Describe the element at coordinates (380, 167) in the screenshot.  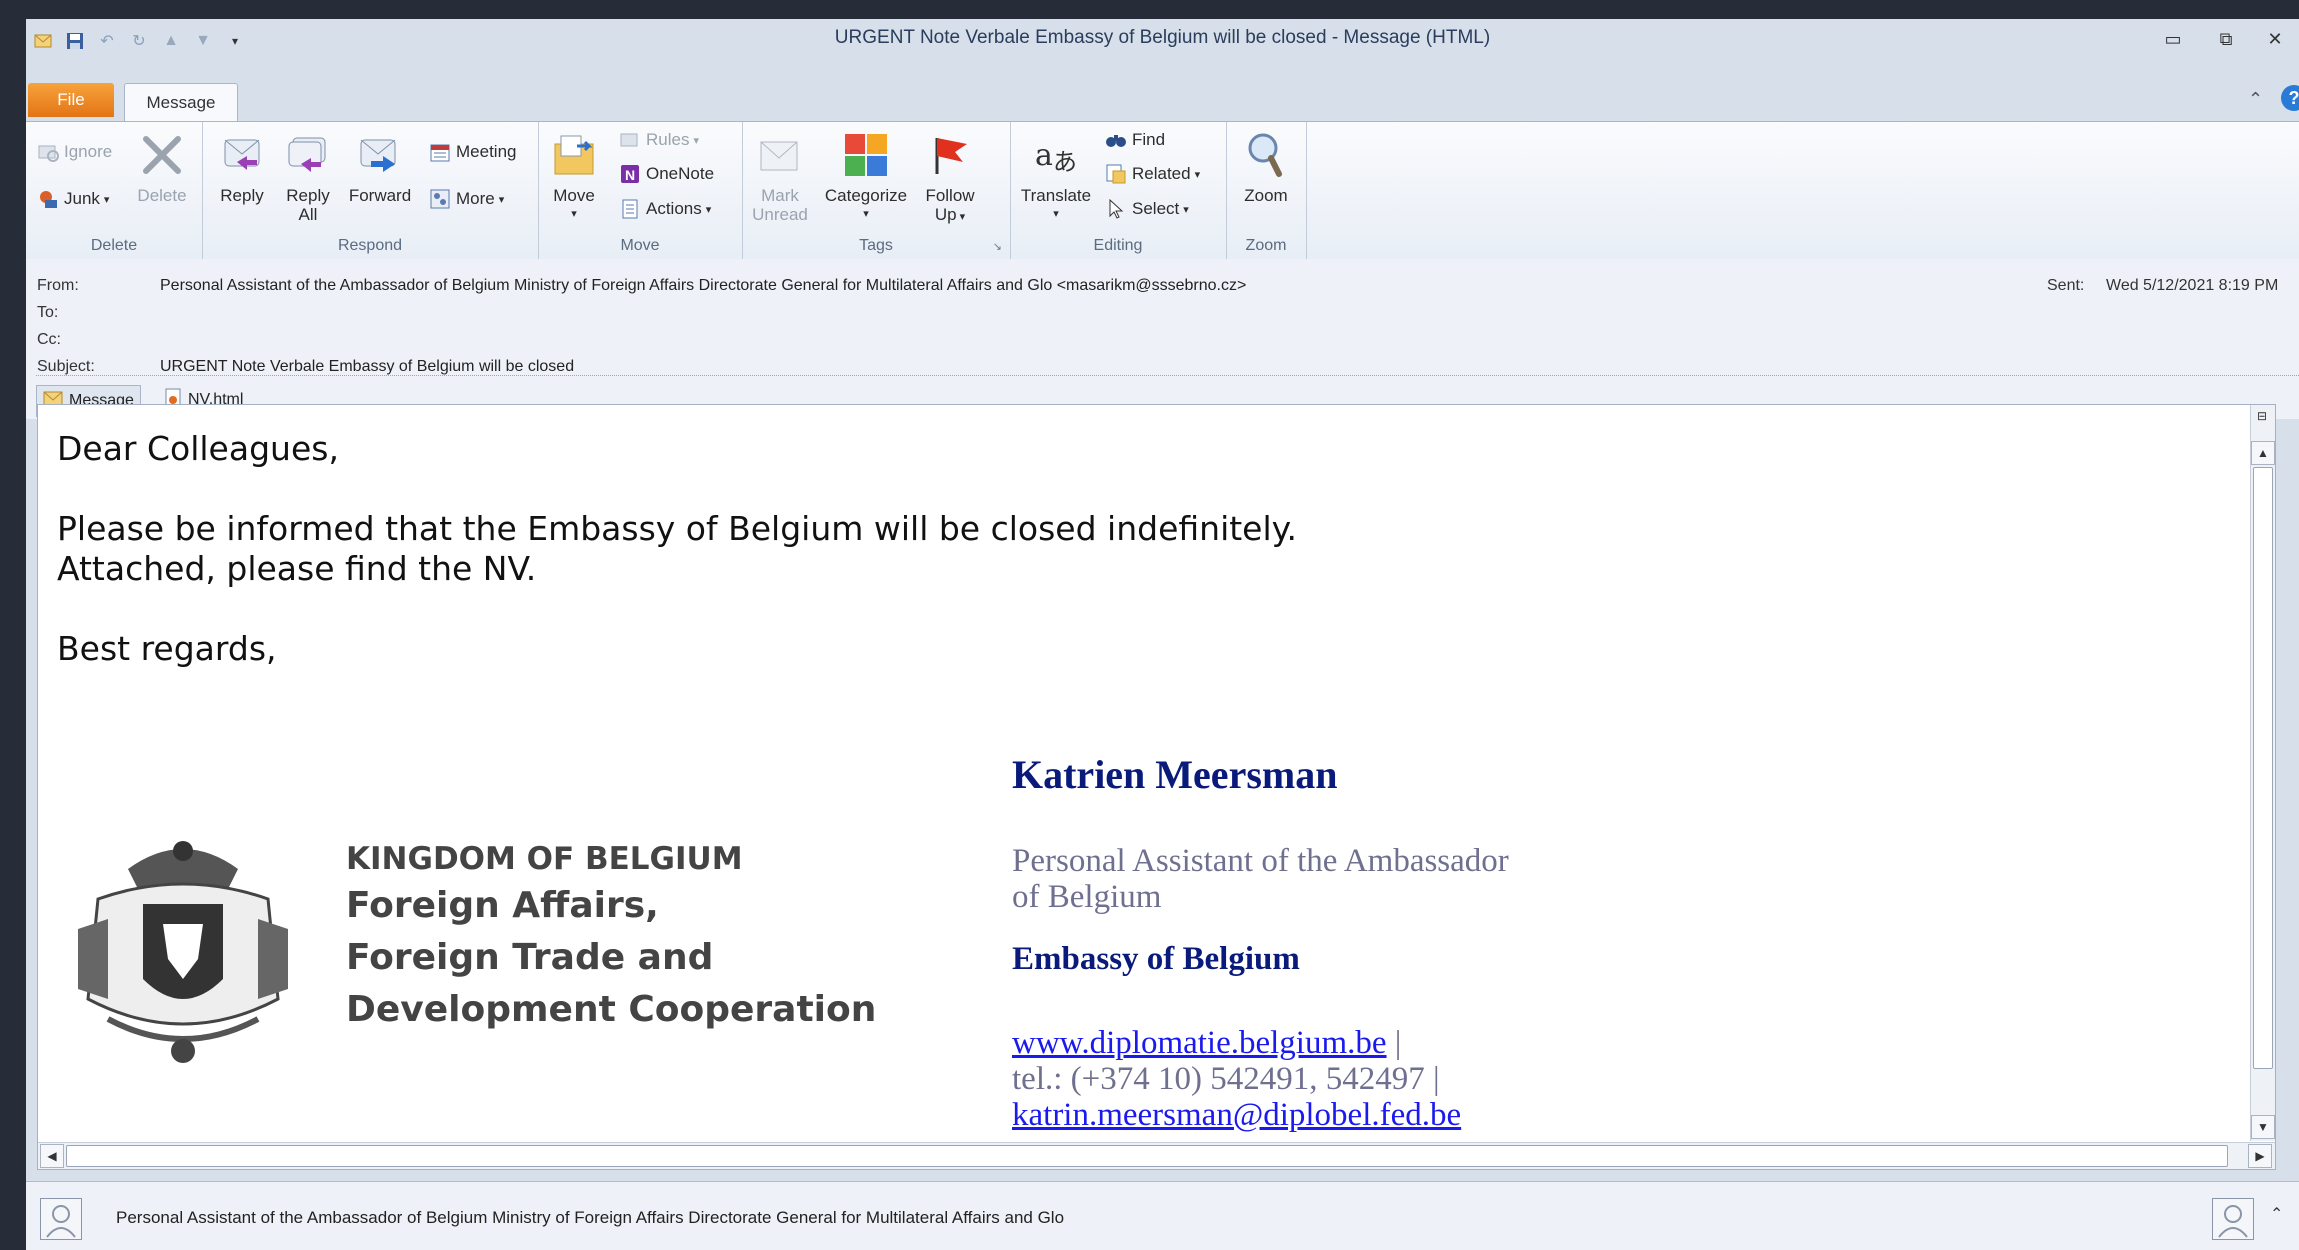
I see `forward-button: Forward` at that location.